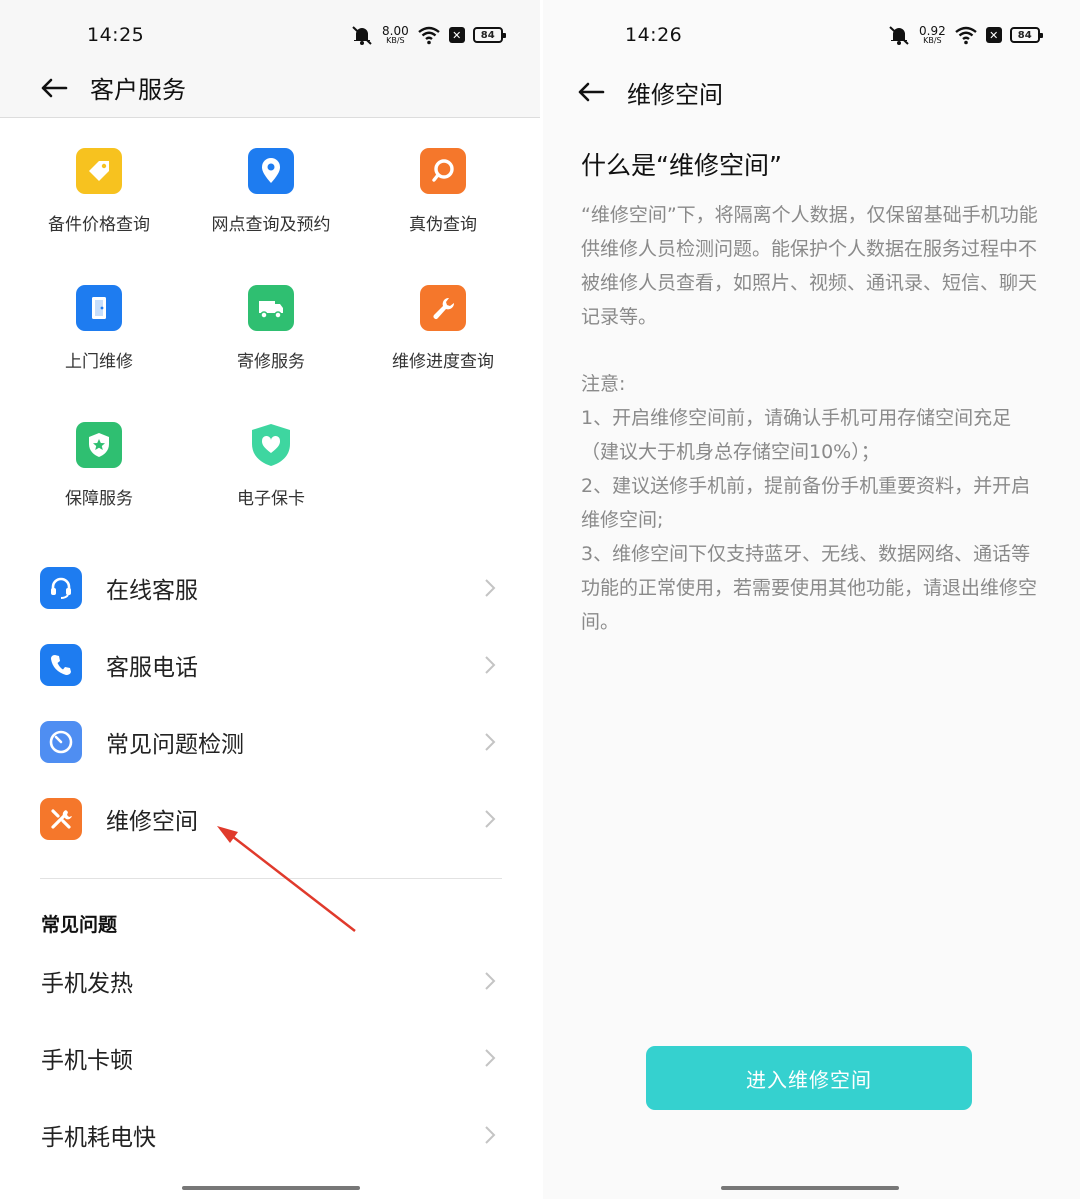  Describe the element at coordinates (675, 94) in the screenshot. I see `page-title: 维修空间` at that location.